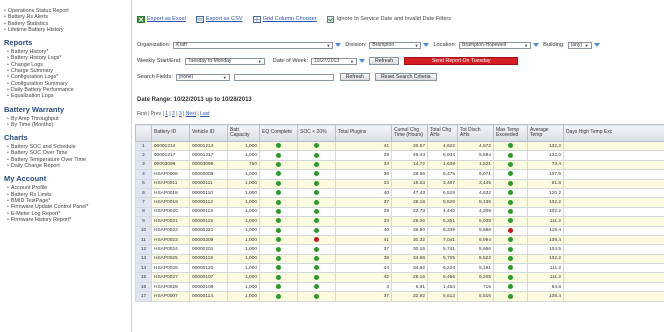  What do you see at coordinates (613, 133) in the screenshot?
I see `column-header: Days High Temp Exc` at bounding box center [613, 133].